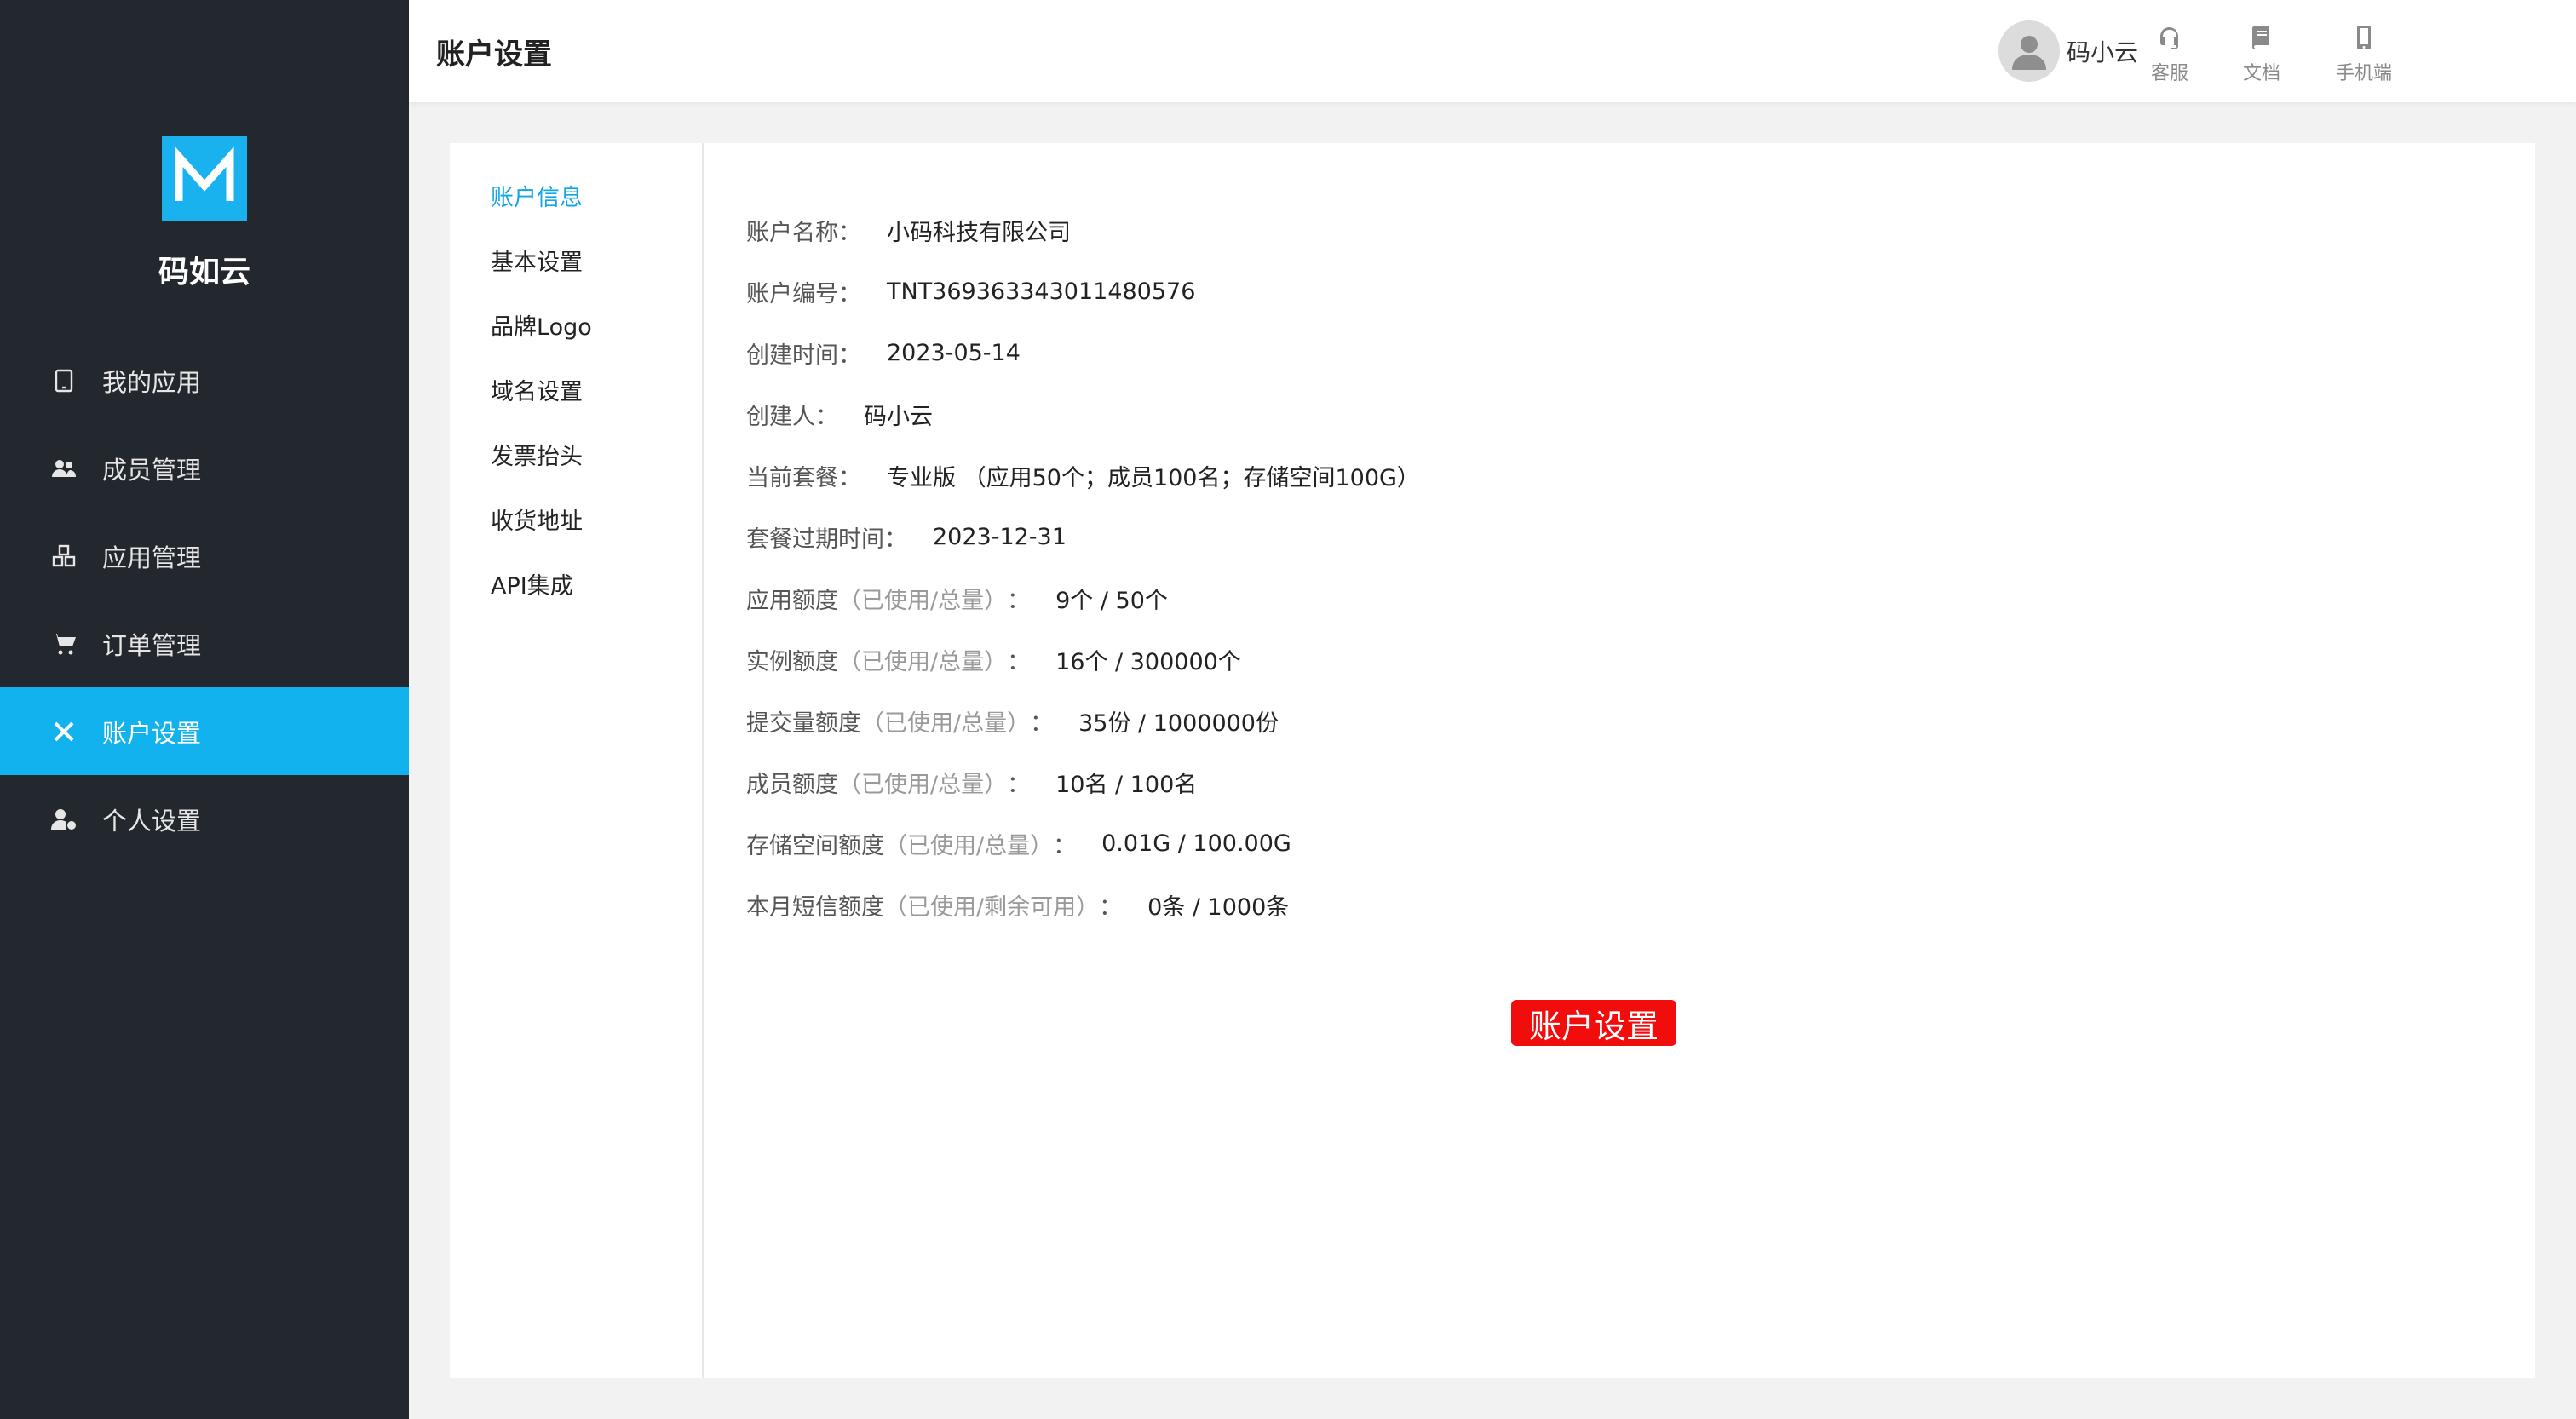 This screenshot has height=1419, width=2576. I want to click on sidebar-item-label: 我的应用, so click(152, 382).